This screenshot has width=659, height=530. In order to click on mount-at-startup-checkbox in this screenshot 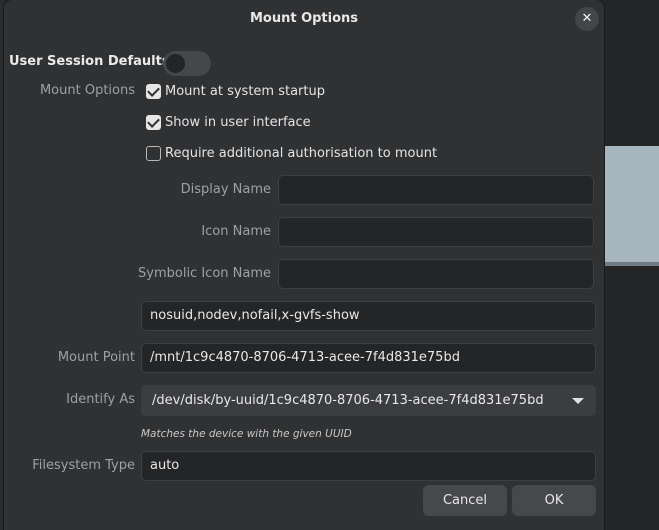, I will do `click(153, 91)`.